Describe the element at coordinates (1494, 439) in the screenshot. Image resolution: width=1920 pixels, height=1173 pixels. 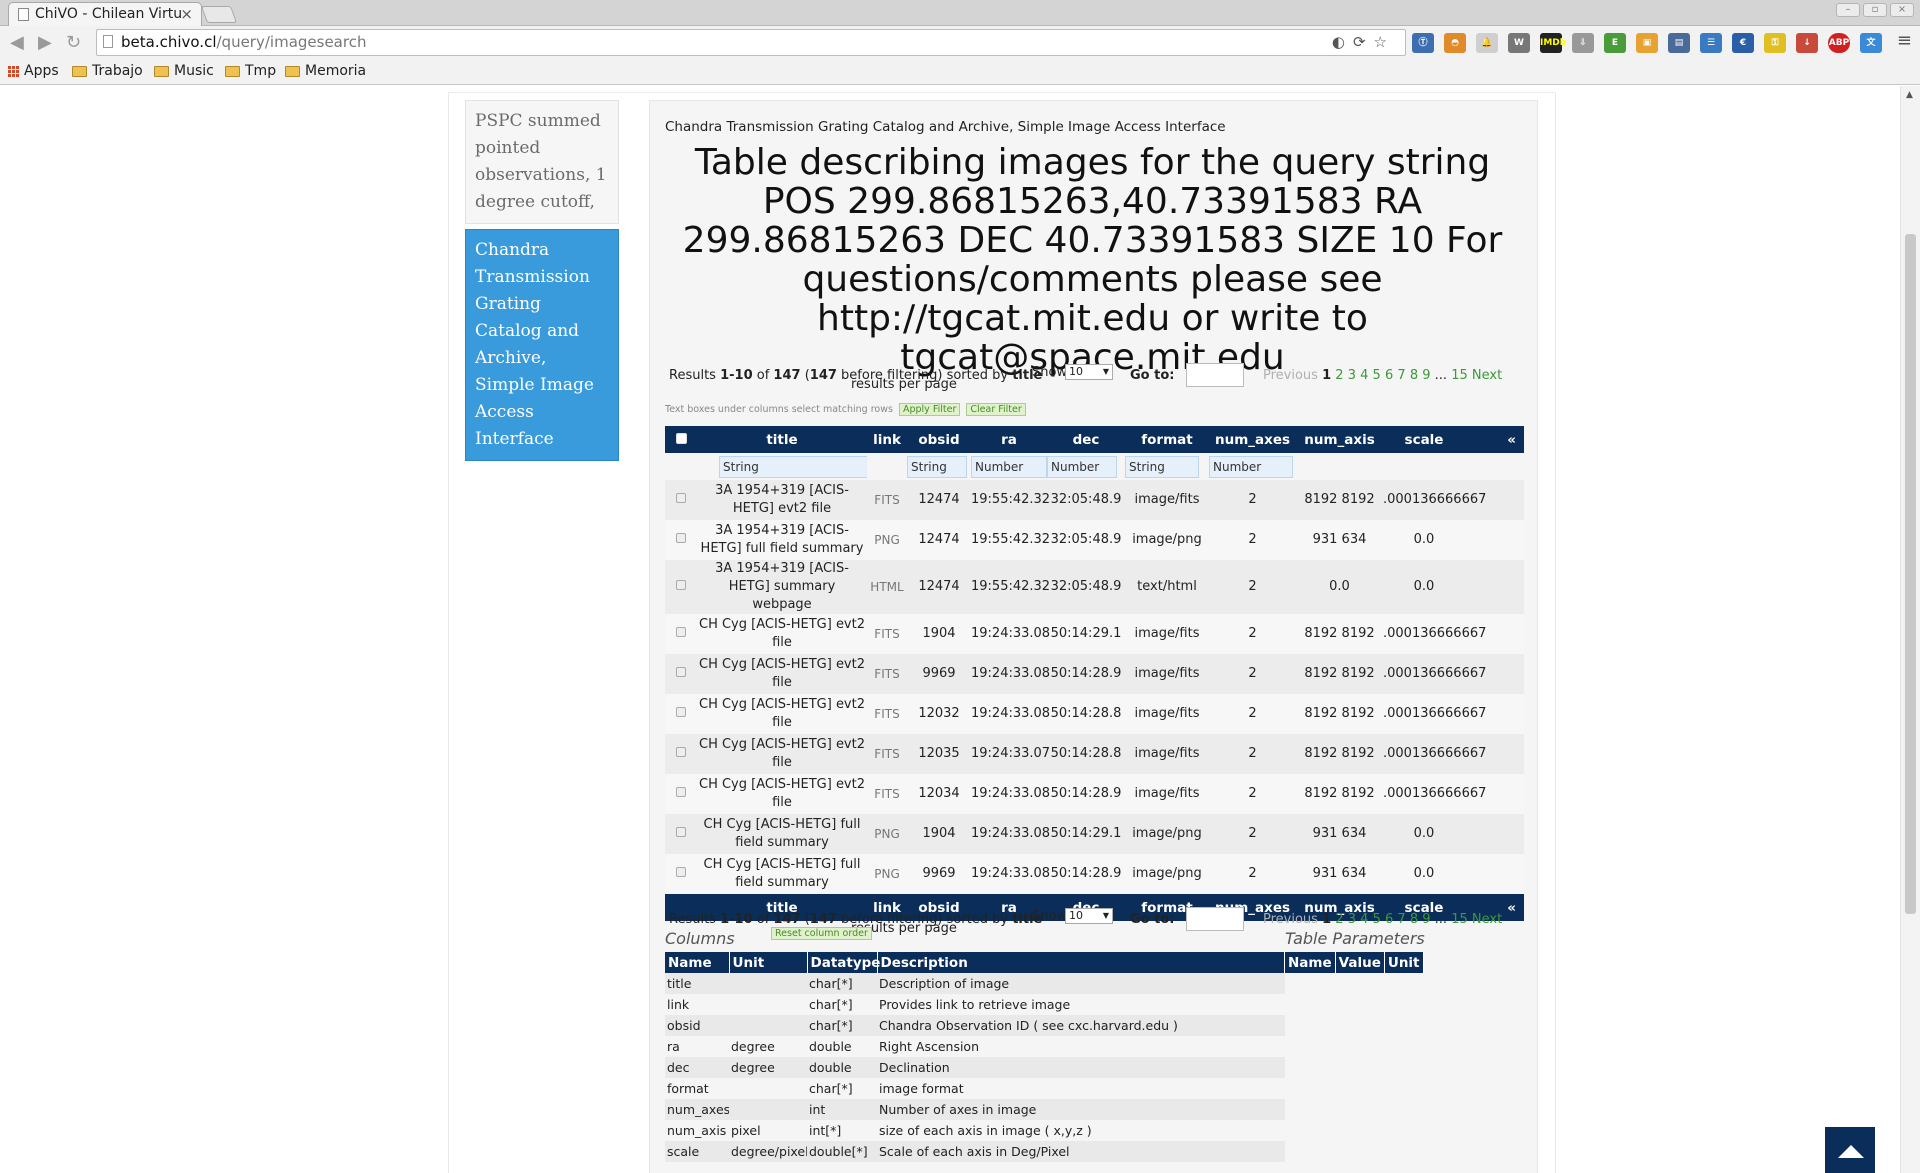
I see `collapse-columns-button: «` at that location.